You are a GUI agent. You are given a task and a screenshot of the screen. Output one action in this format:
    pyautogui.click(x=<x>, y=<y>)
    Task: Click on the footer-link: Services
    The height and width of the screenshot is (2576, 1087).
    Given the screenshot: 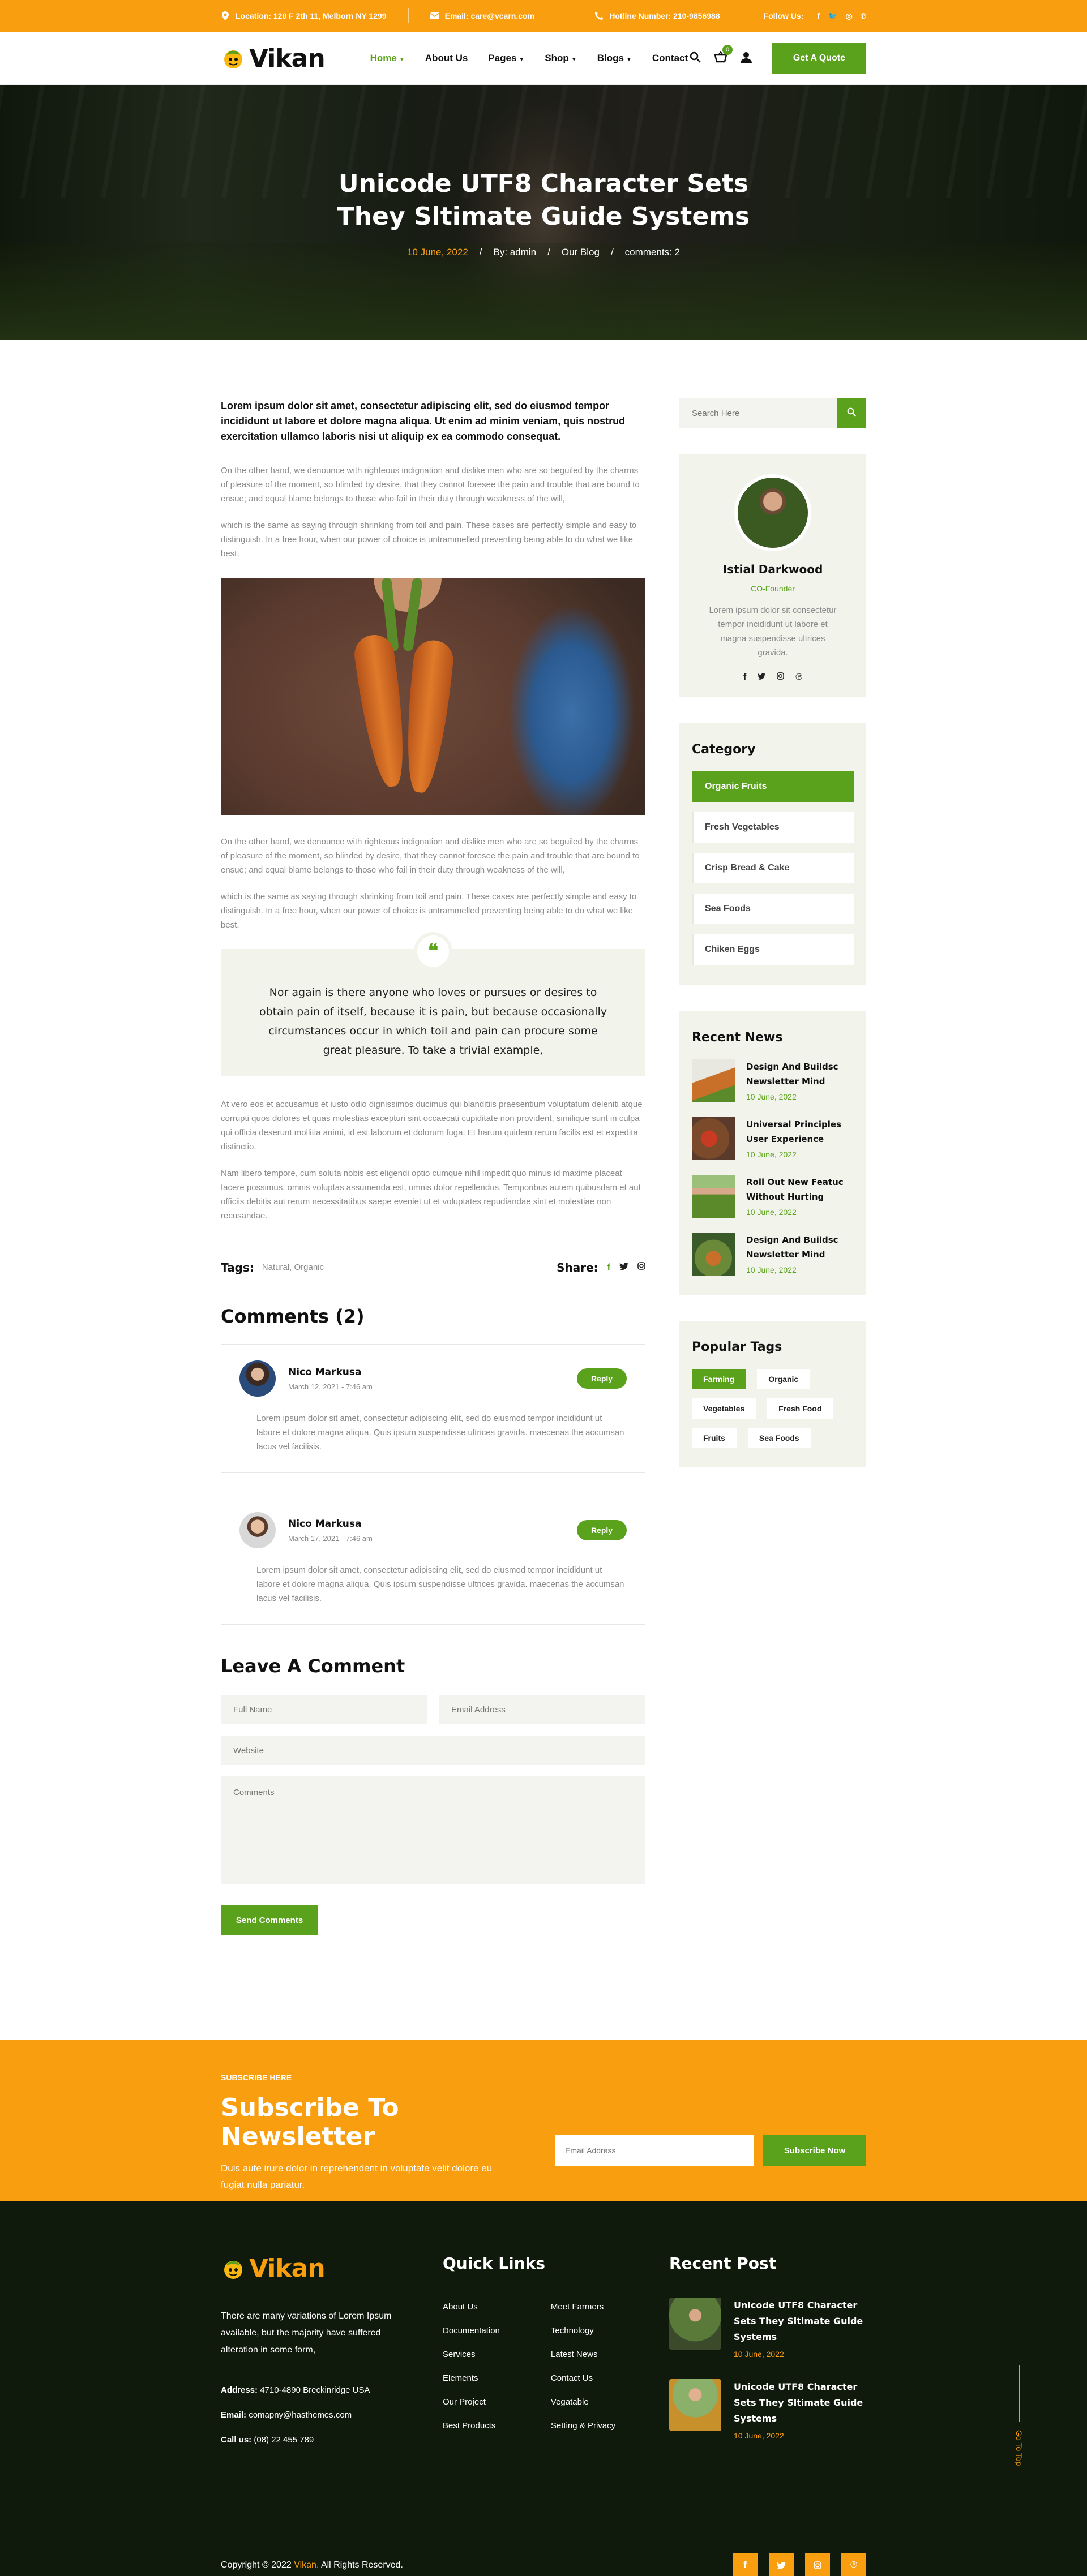 What is the action you would take?
    pyautogui.click(x=471, y=2355)
    